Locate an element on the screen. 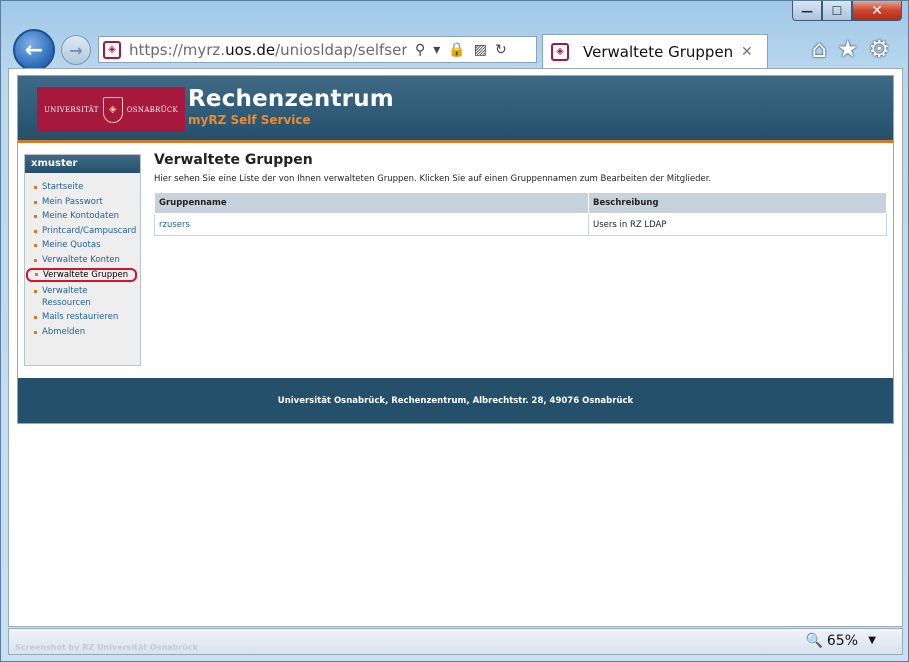 The width and height of the screenshot is (909, 662). sidebar-item-abmelden: Abmelden is located at coordinates (84, 332).